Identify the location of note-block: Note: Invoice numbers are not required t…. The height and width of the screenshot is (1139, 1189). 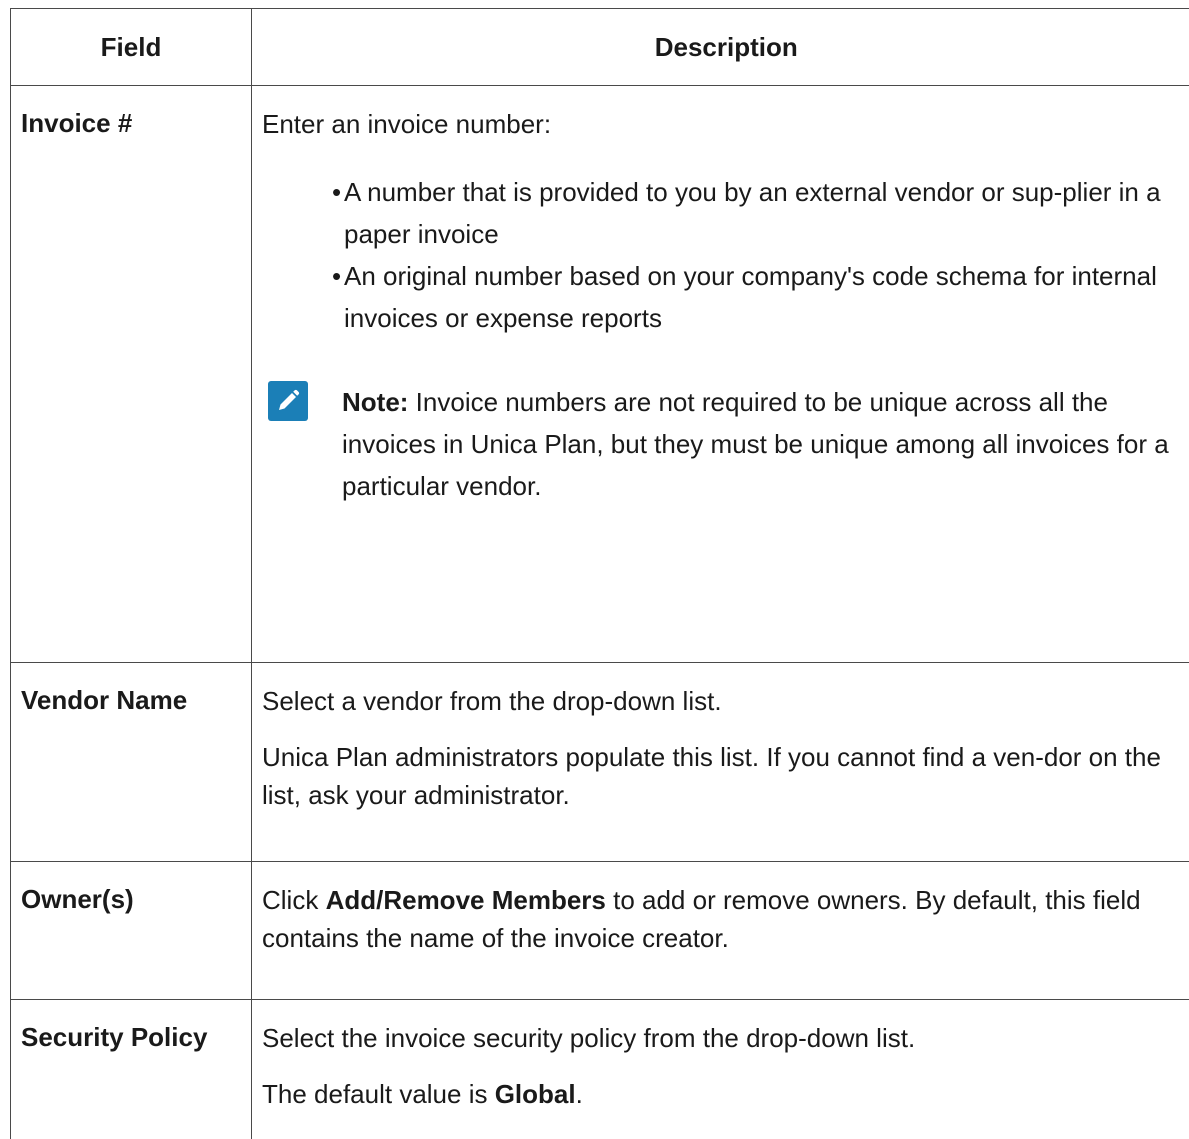
(725, 446).